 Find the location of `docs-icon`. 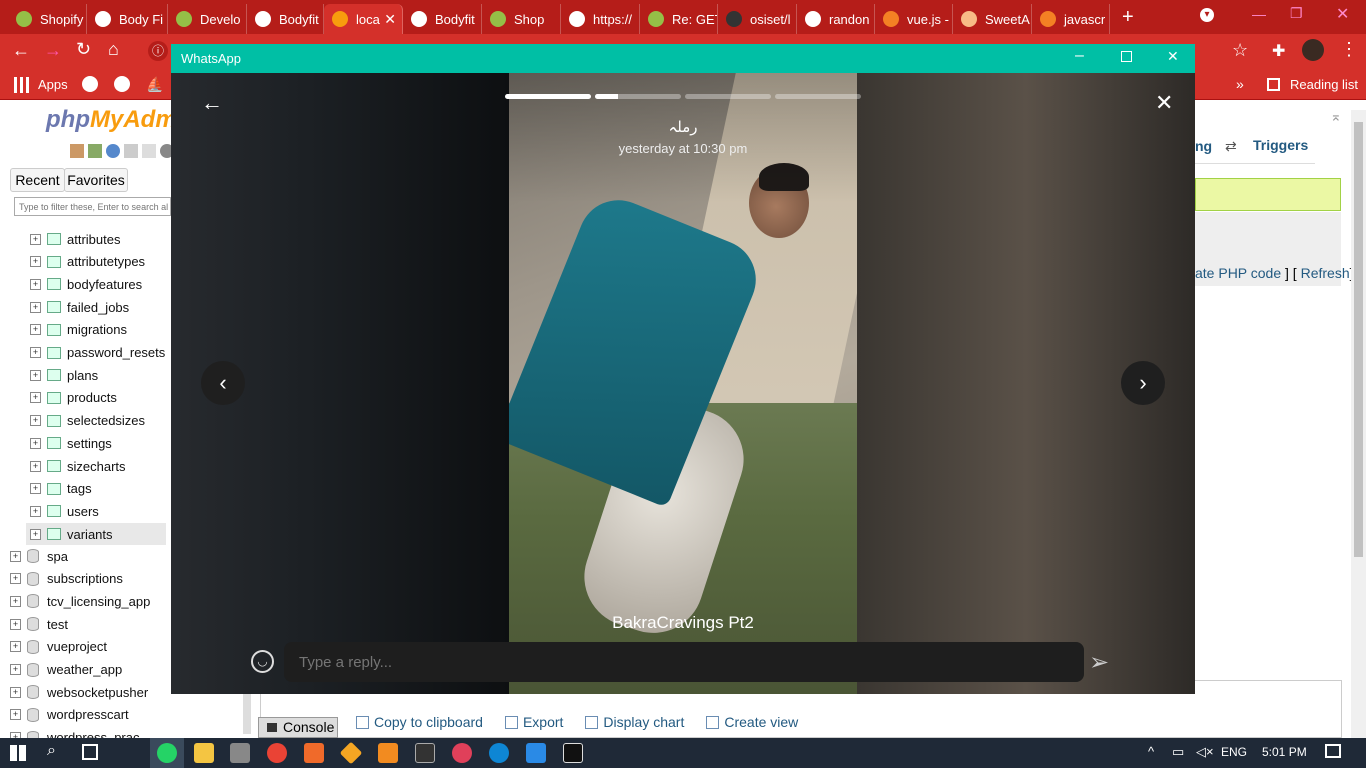

docs-icon is located at coordinates (131, 151).